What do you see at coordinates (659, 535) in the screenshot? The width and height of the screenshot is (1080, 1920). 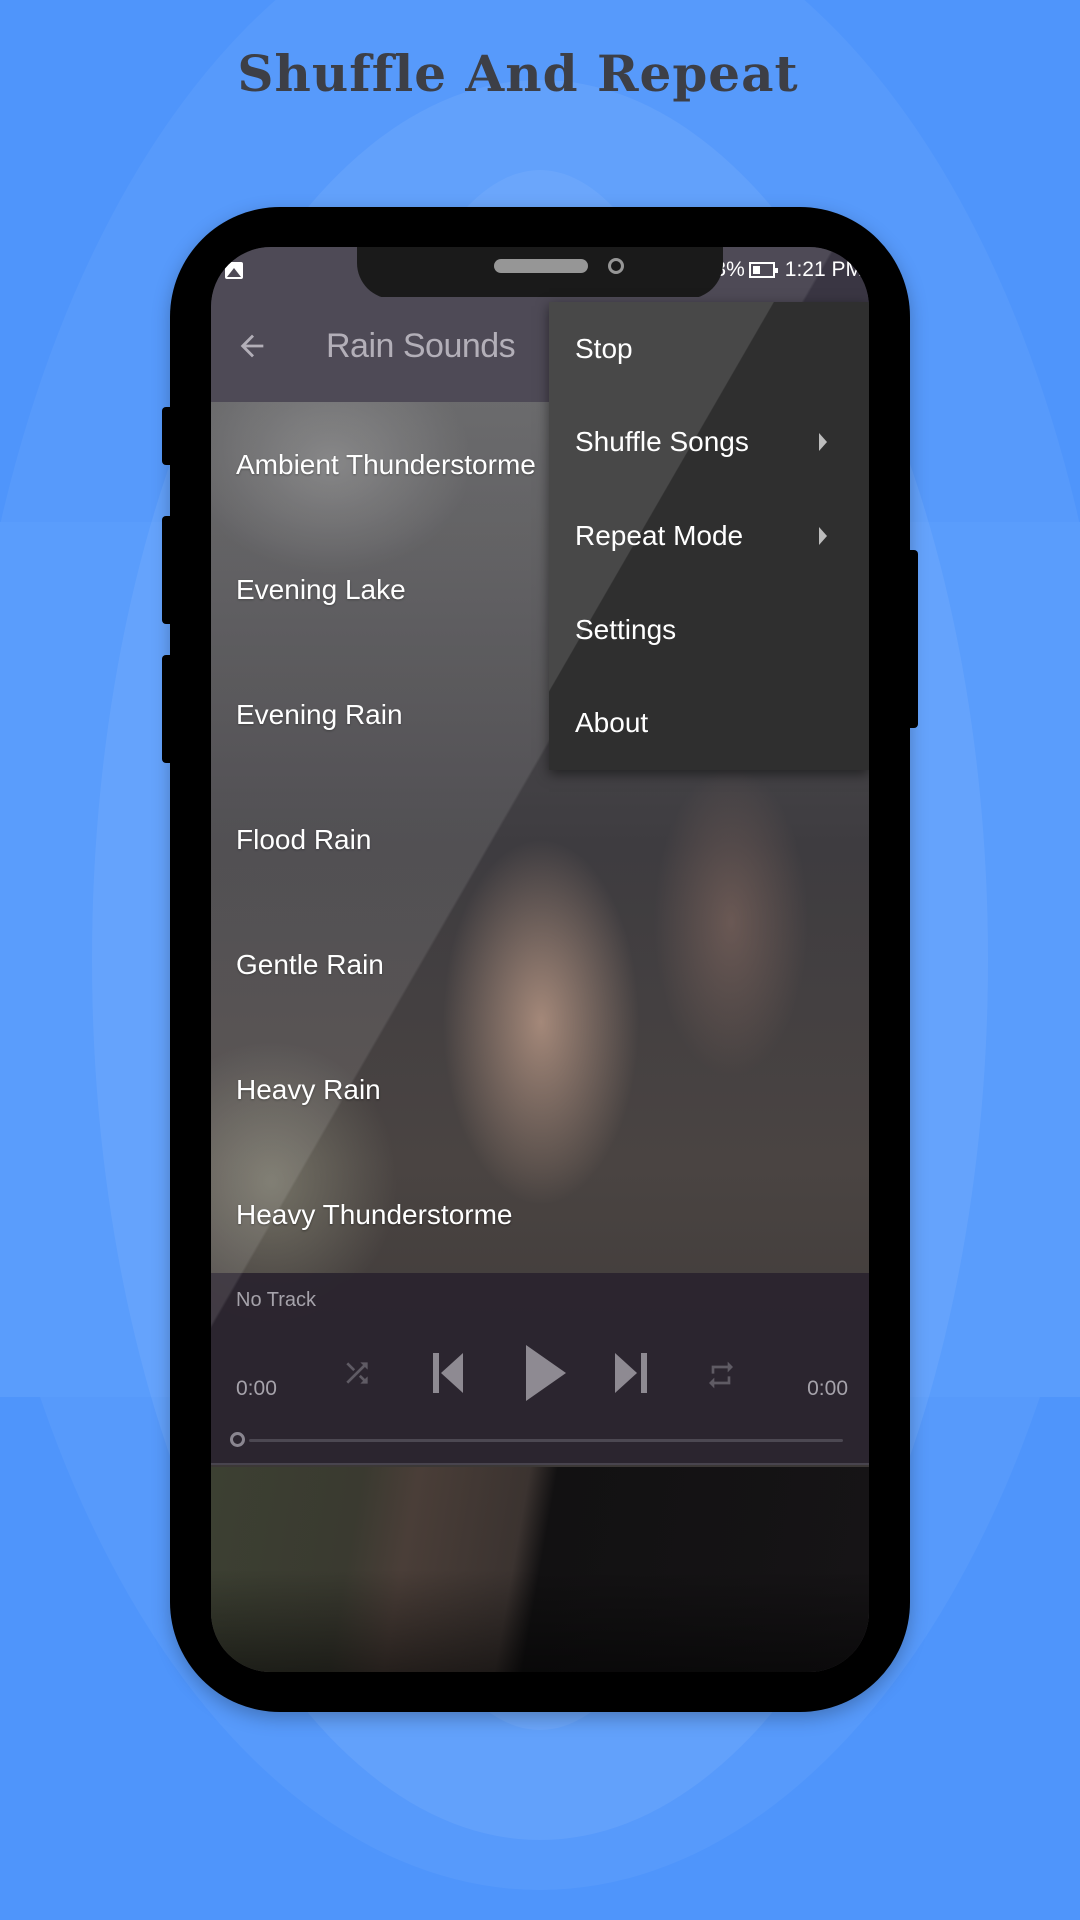 I see `menu-item-label: Repeat Mode` at bounding box center [659, 535].